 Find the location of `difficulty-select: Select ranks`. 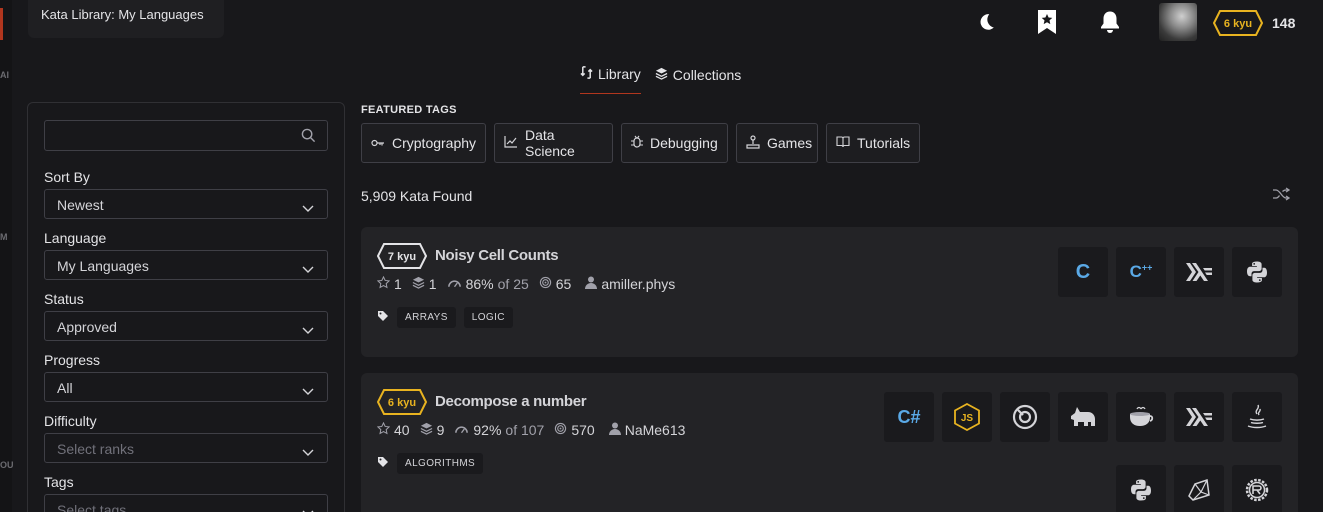

difficulty-select: Select ranks is located at coordinates (186, 448).